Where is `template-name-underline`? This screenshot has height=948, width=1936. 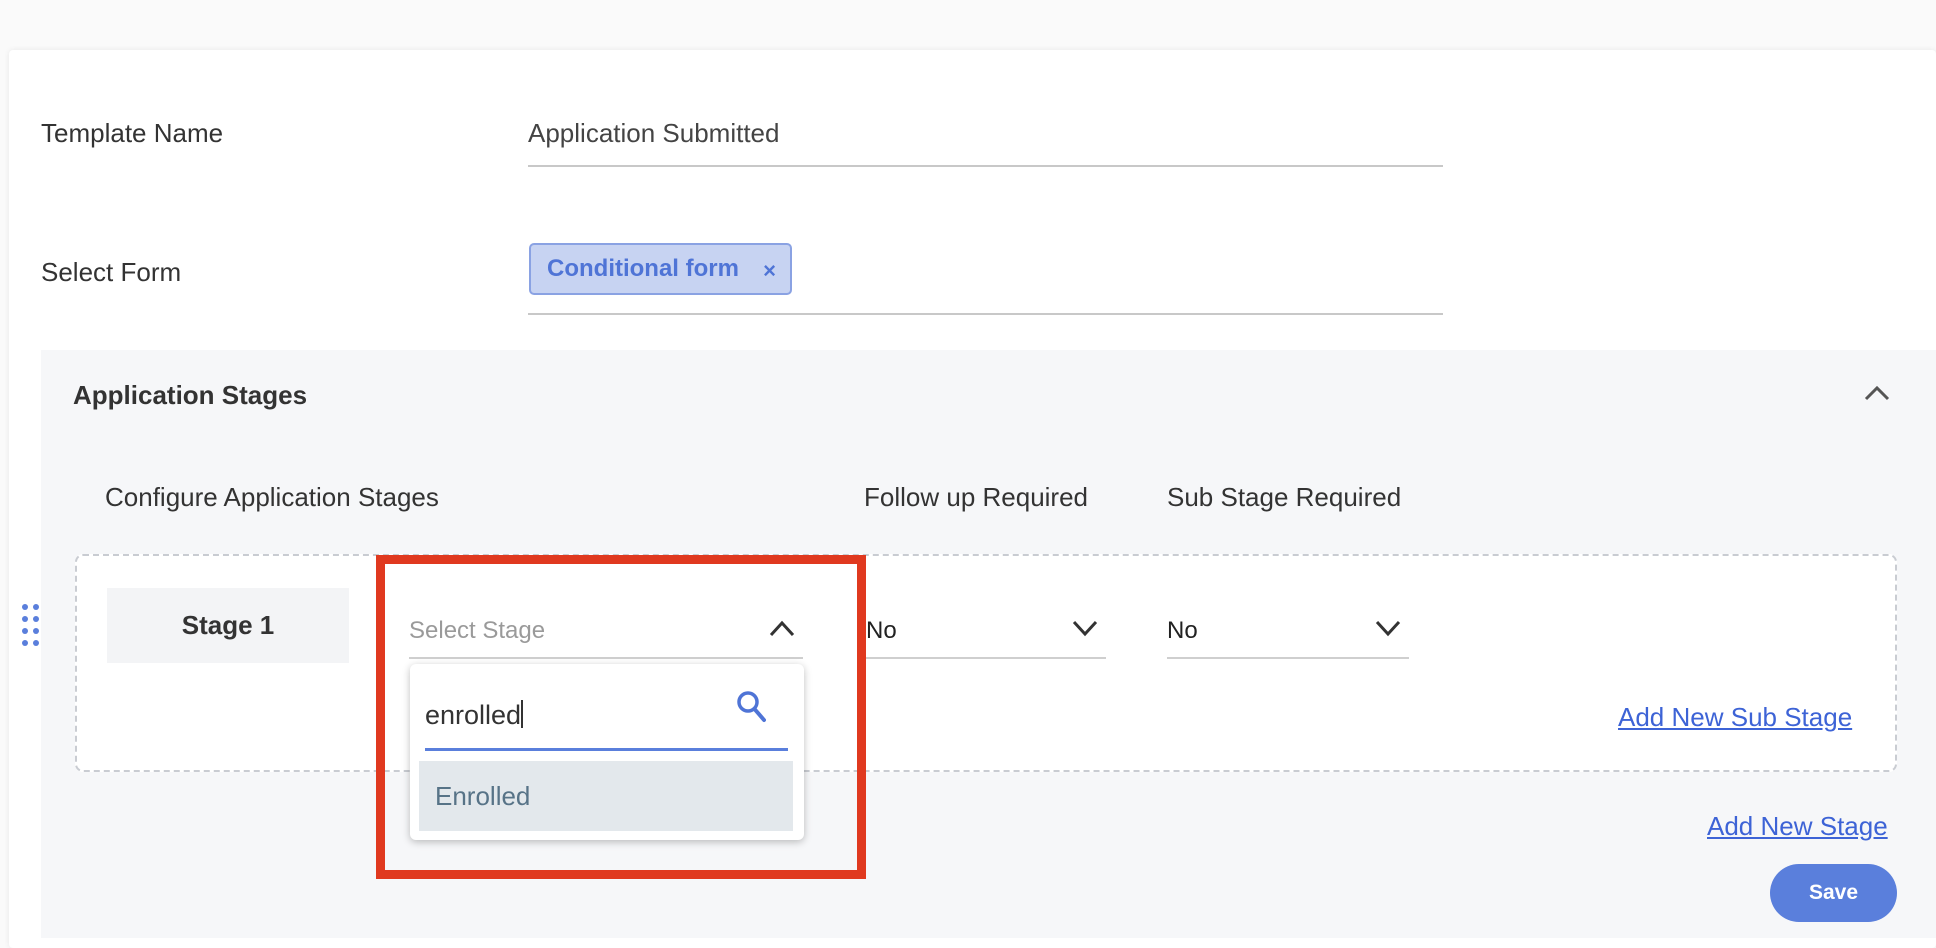 template-name-underline is located at coordinates (985, 166).